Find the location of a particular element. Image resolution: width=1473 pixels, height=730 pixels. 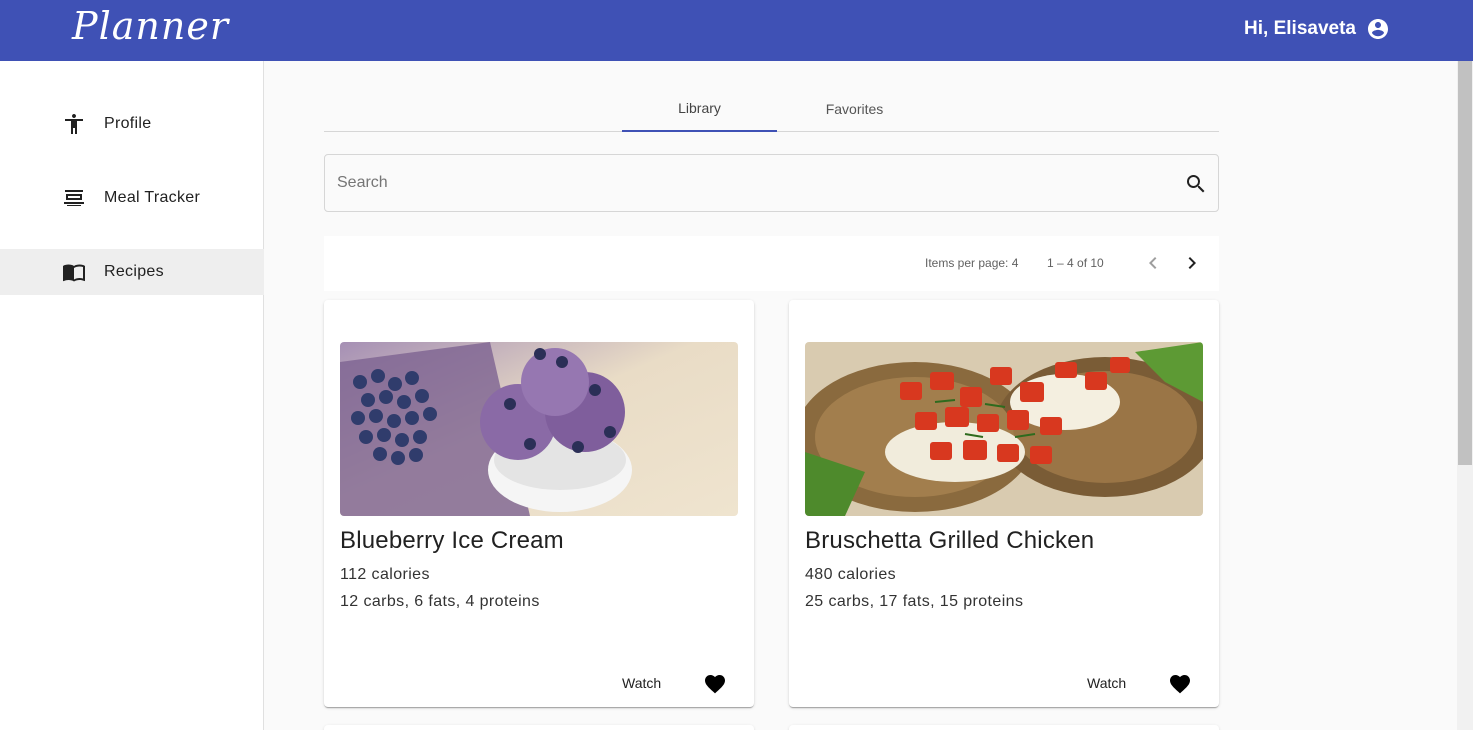

search-input is located at coordinates (757, 183).